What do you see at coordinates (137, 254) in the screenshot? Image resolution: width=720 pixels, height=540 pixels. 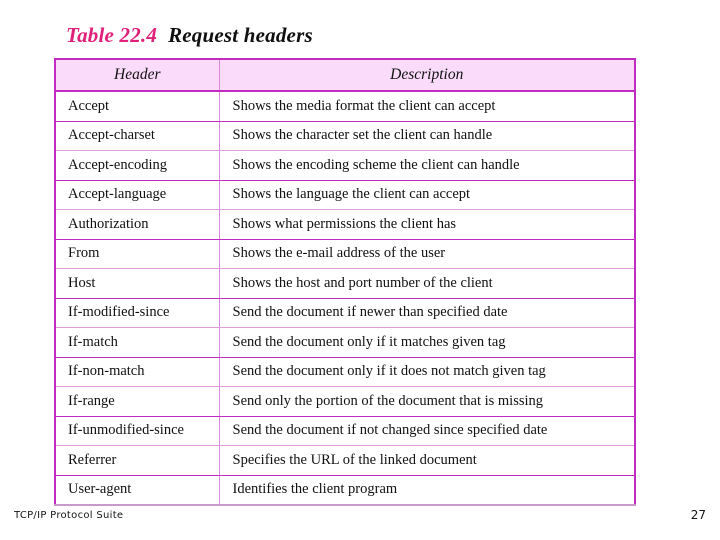 I see `cell-header-name: From` at bounding box center [137, 254].